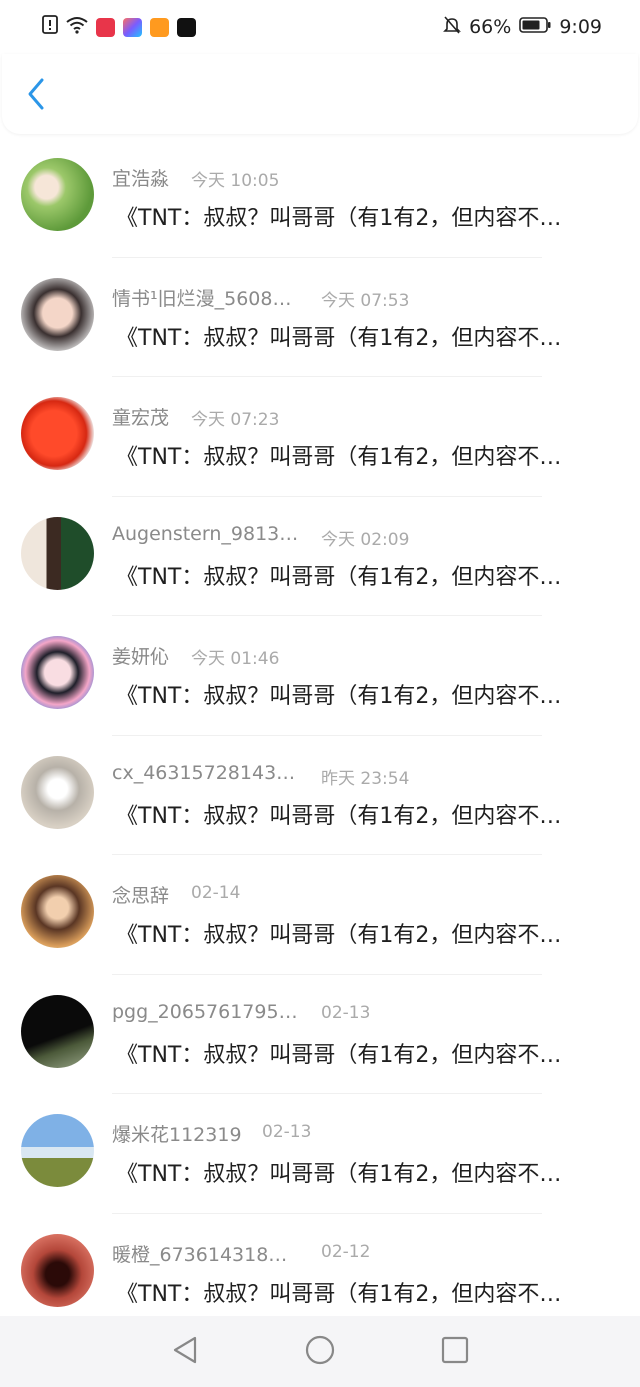 The height and width of the screenshot is (1387, 640). Describe the element at coordinates (320, 27) in the screenshot. I see `status-bar: 66% 9:09` at that location.